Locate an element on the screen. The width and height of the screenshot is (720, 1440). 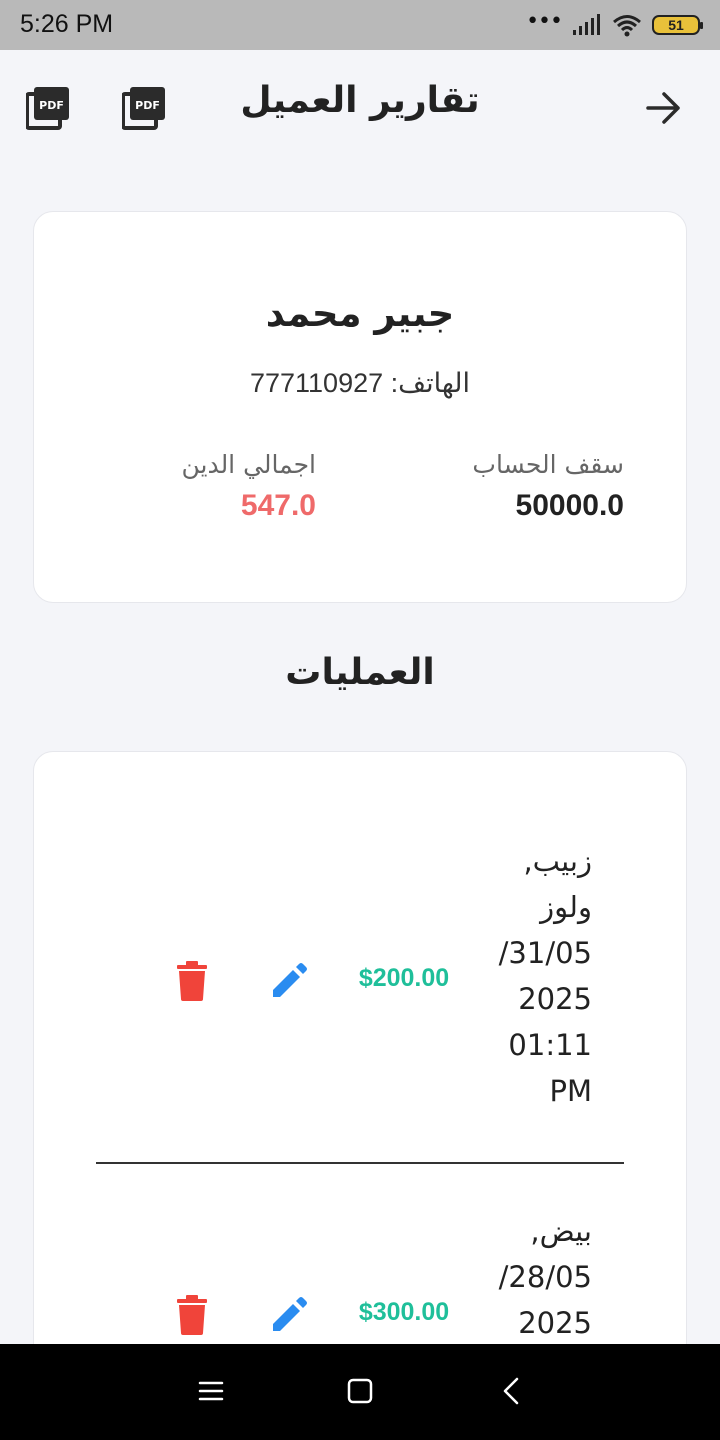
status-time: 5:26 PM is located at coordinates (67, 24).